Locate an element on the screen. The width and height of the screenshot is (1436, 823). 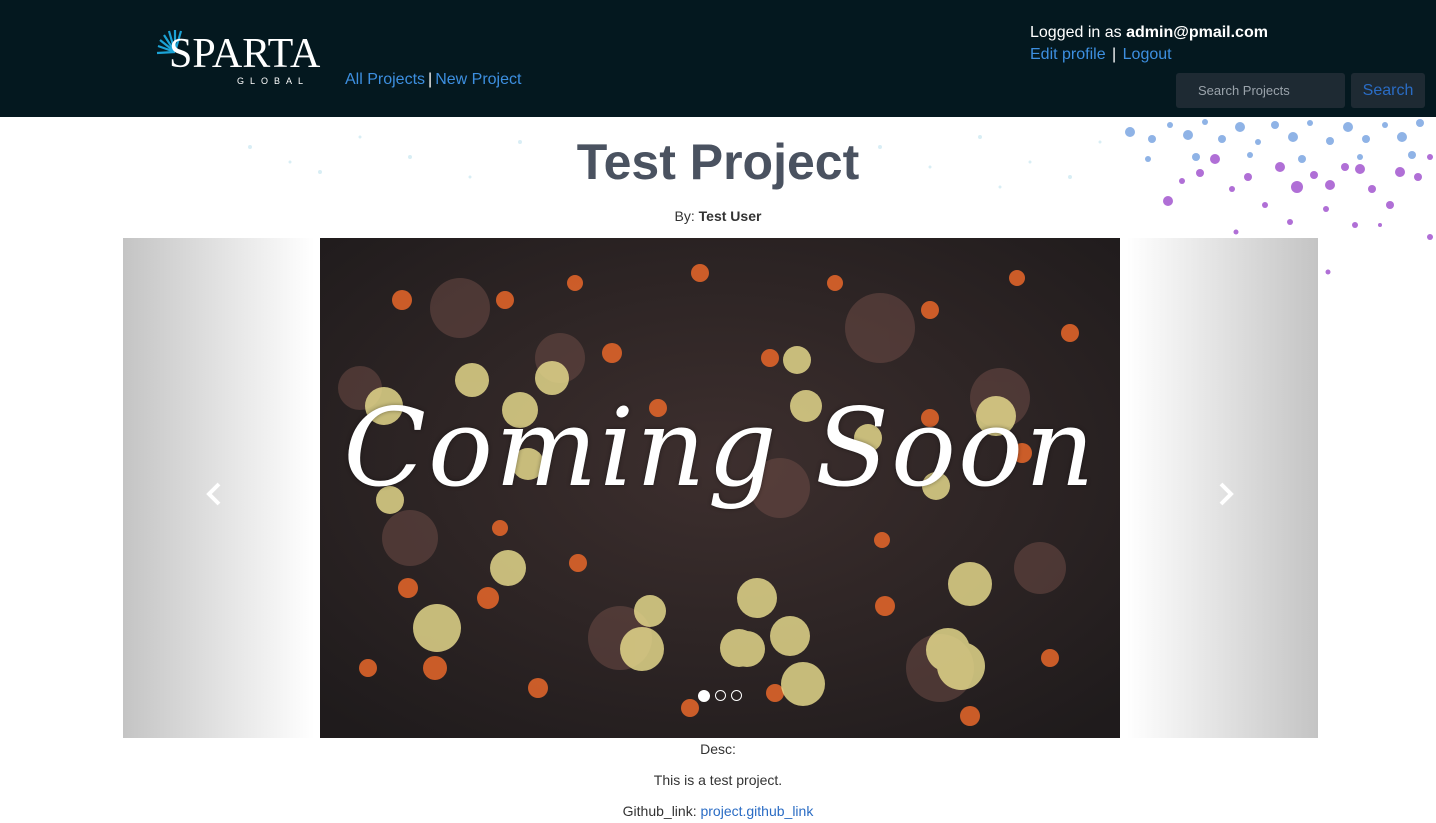
carousel-next-button is located at coordinates (1225, 494).